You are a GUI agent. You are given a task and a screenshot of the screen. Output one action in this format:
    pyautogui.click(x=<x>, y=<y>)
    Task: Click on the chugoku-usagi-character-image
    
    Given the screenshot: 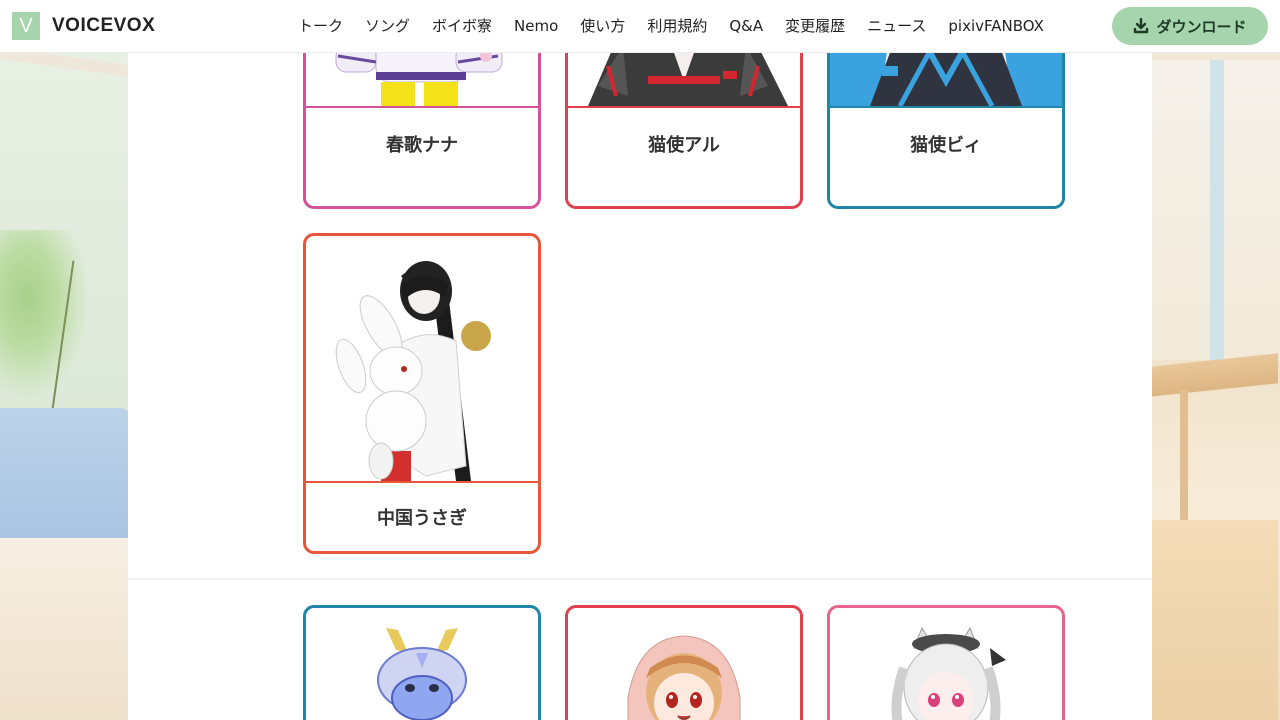 What is the action you would take?
    pyautogui.click(x=422, y=358)
    